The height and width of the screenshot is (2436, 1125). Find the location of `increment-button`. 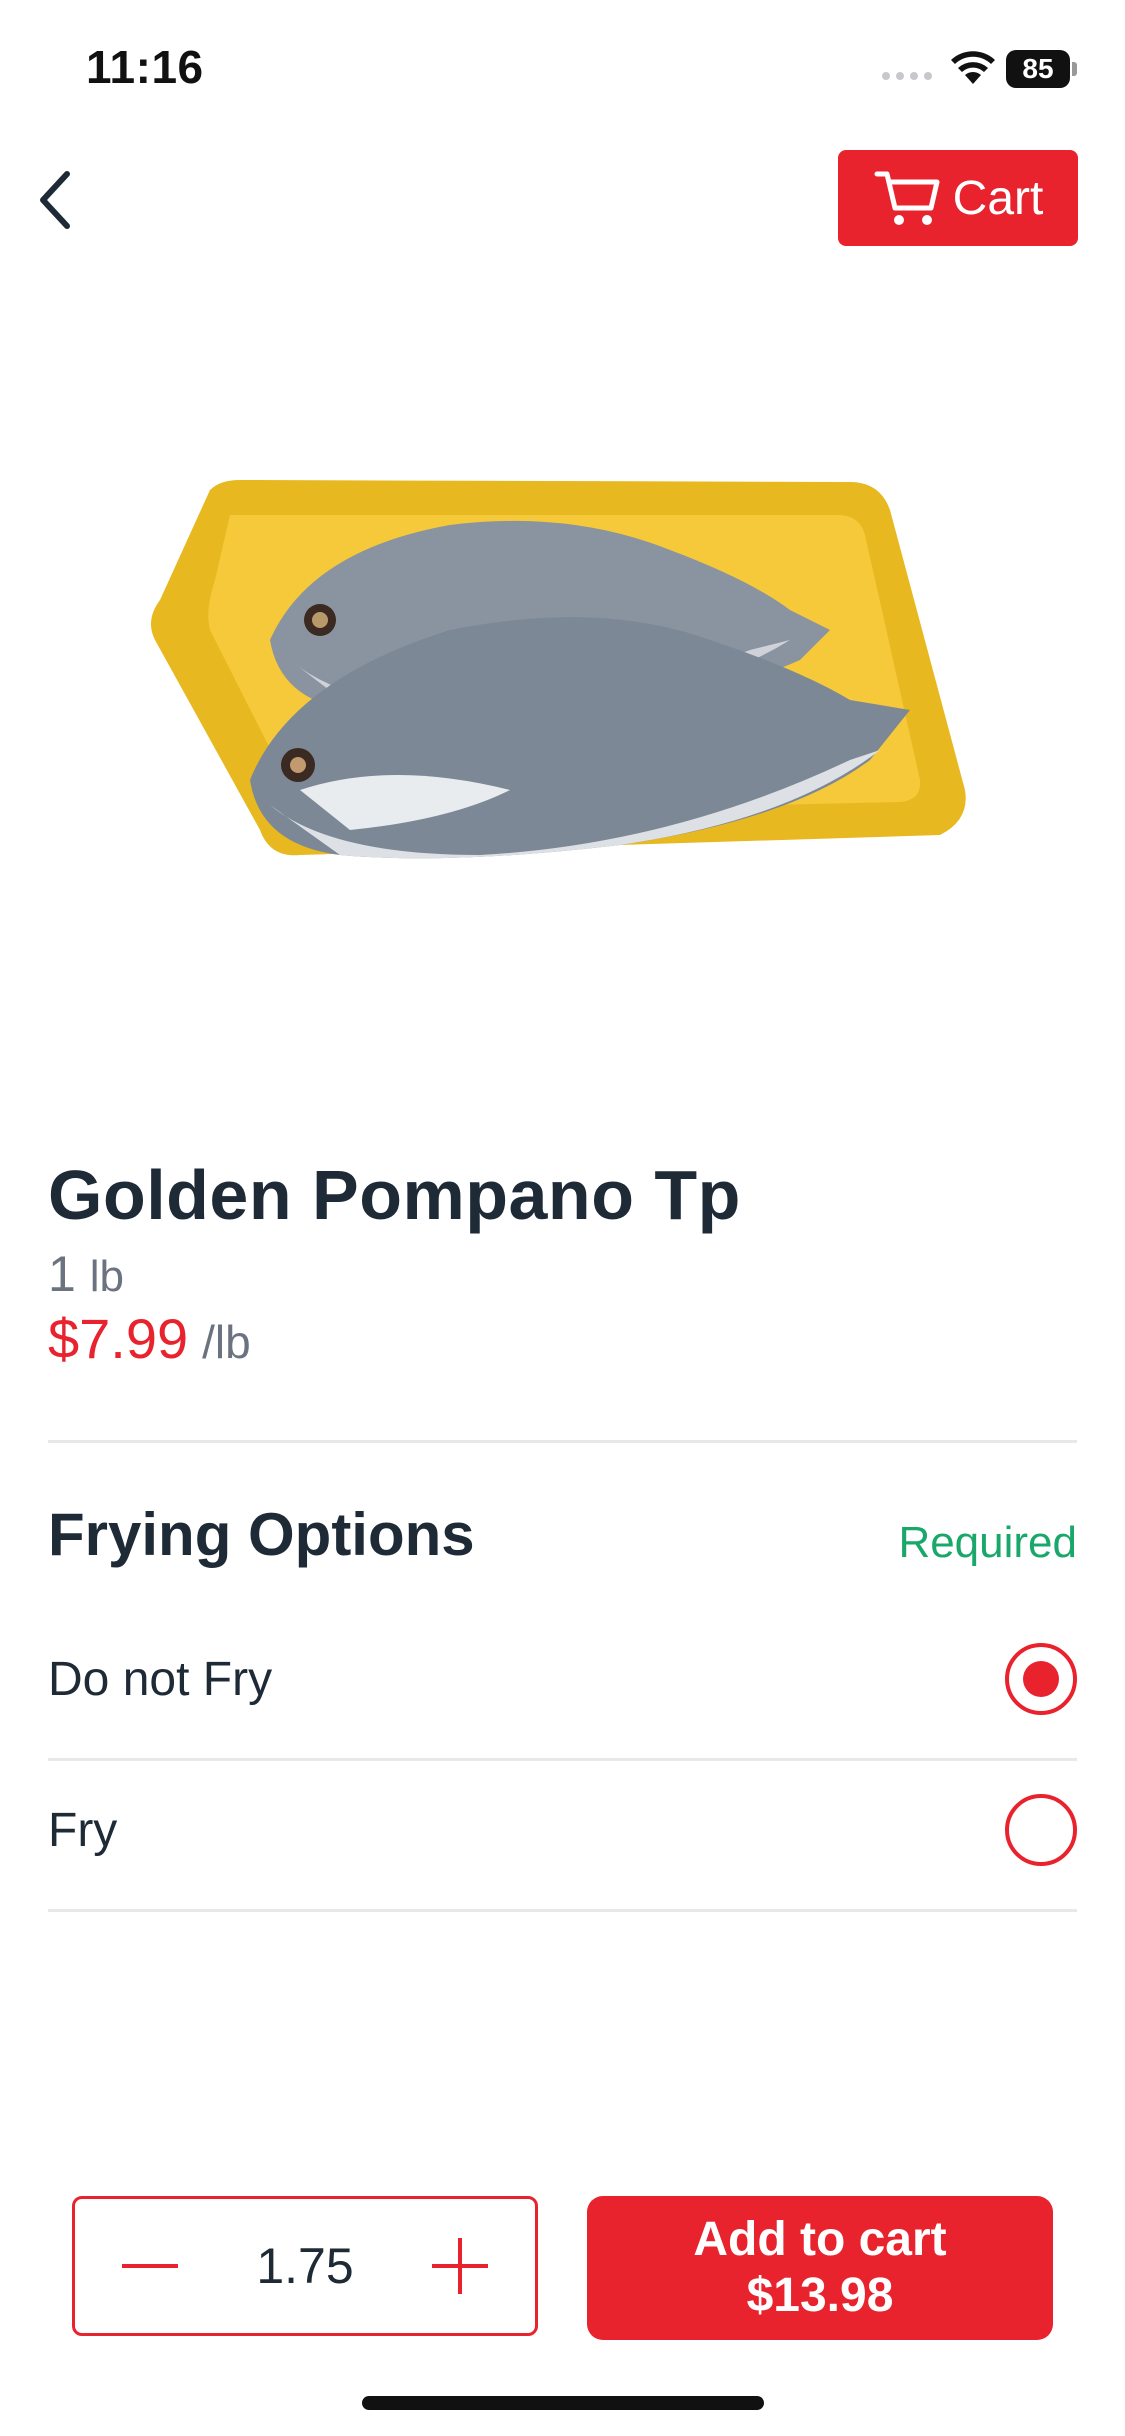

increment-button is located at coordinates (460, 2266).